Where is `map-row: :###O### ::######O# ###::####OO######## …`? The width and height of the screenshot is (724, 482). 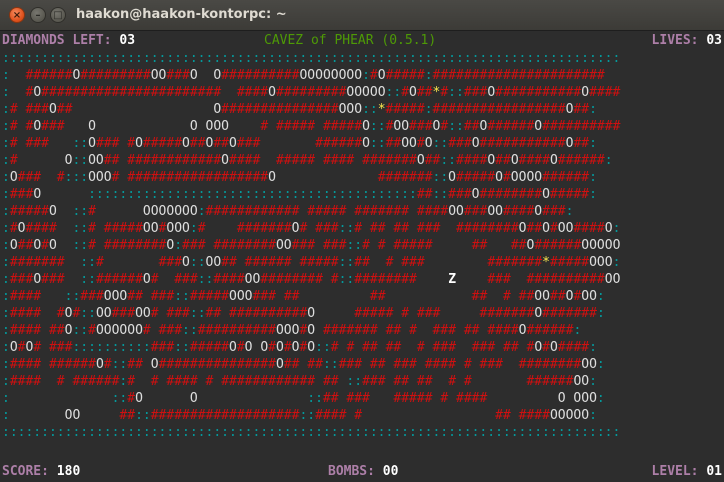
map-row: :###O### ::######O# ###::####OO######## … is located at coordinates (311, 279).